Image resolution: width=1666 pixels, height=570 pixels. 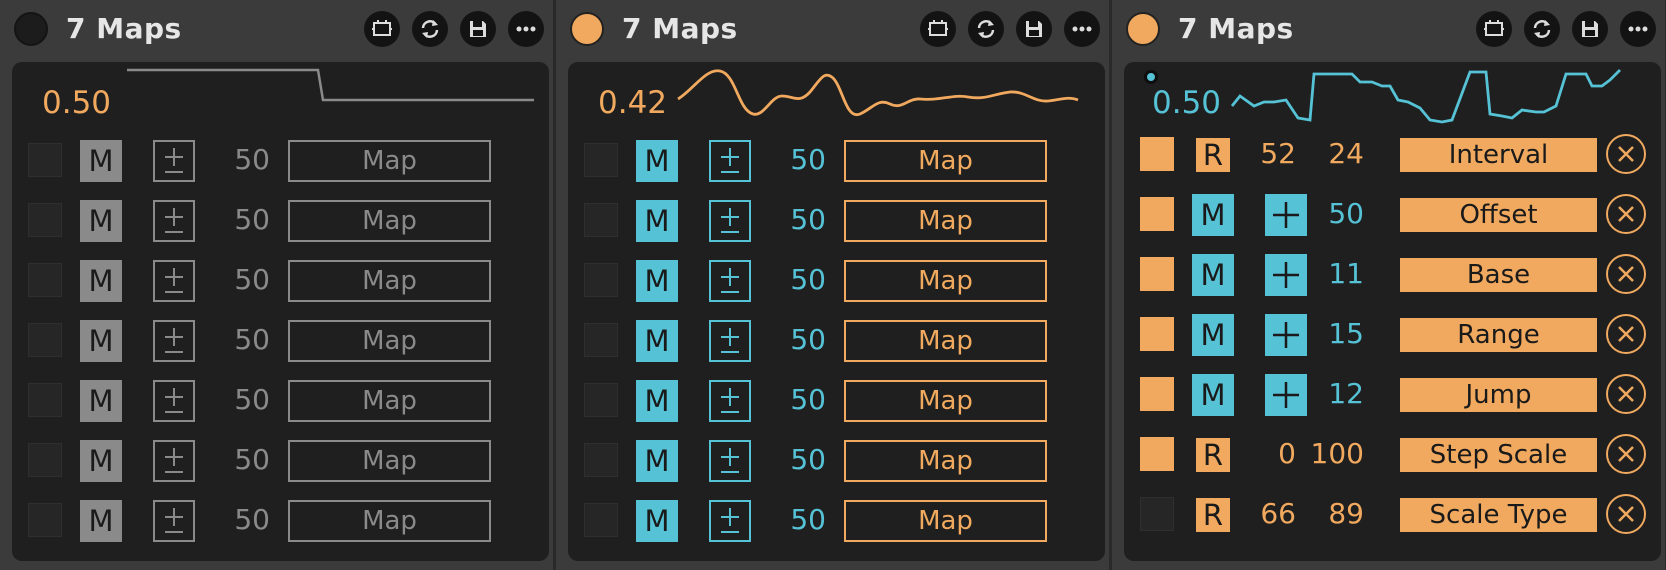 I want to click on parameter-name: Step Scale, so click(x=1498, y=455).